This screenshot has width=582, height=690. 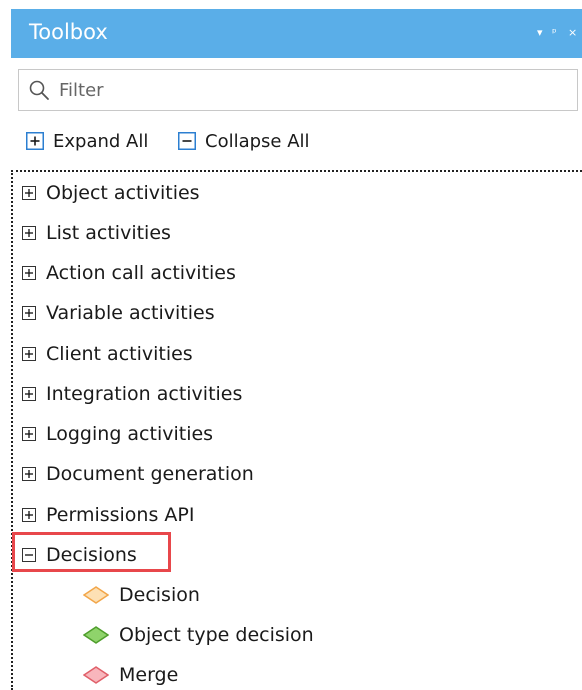 I want to click on pink-diamond-icon, so click(x=96, y=675).